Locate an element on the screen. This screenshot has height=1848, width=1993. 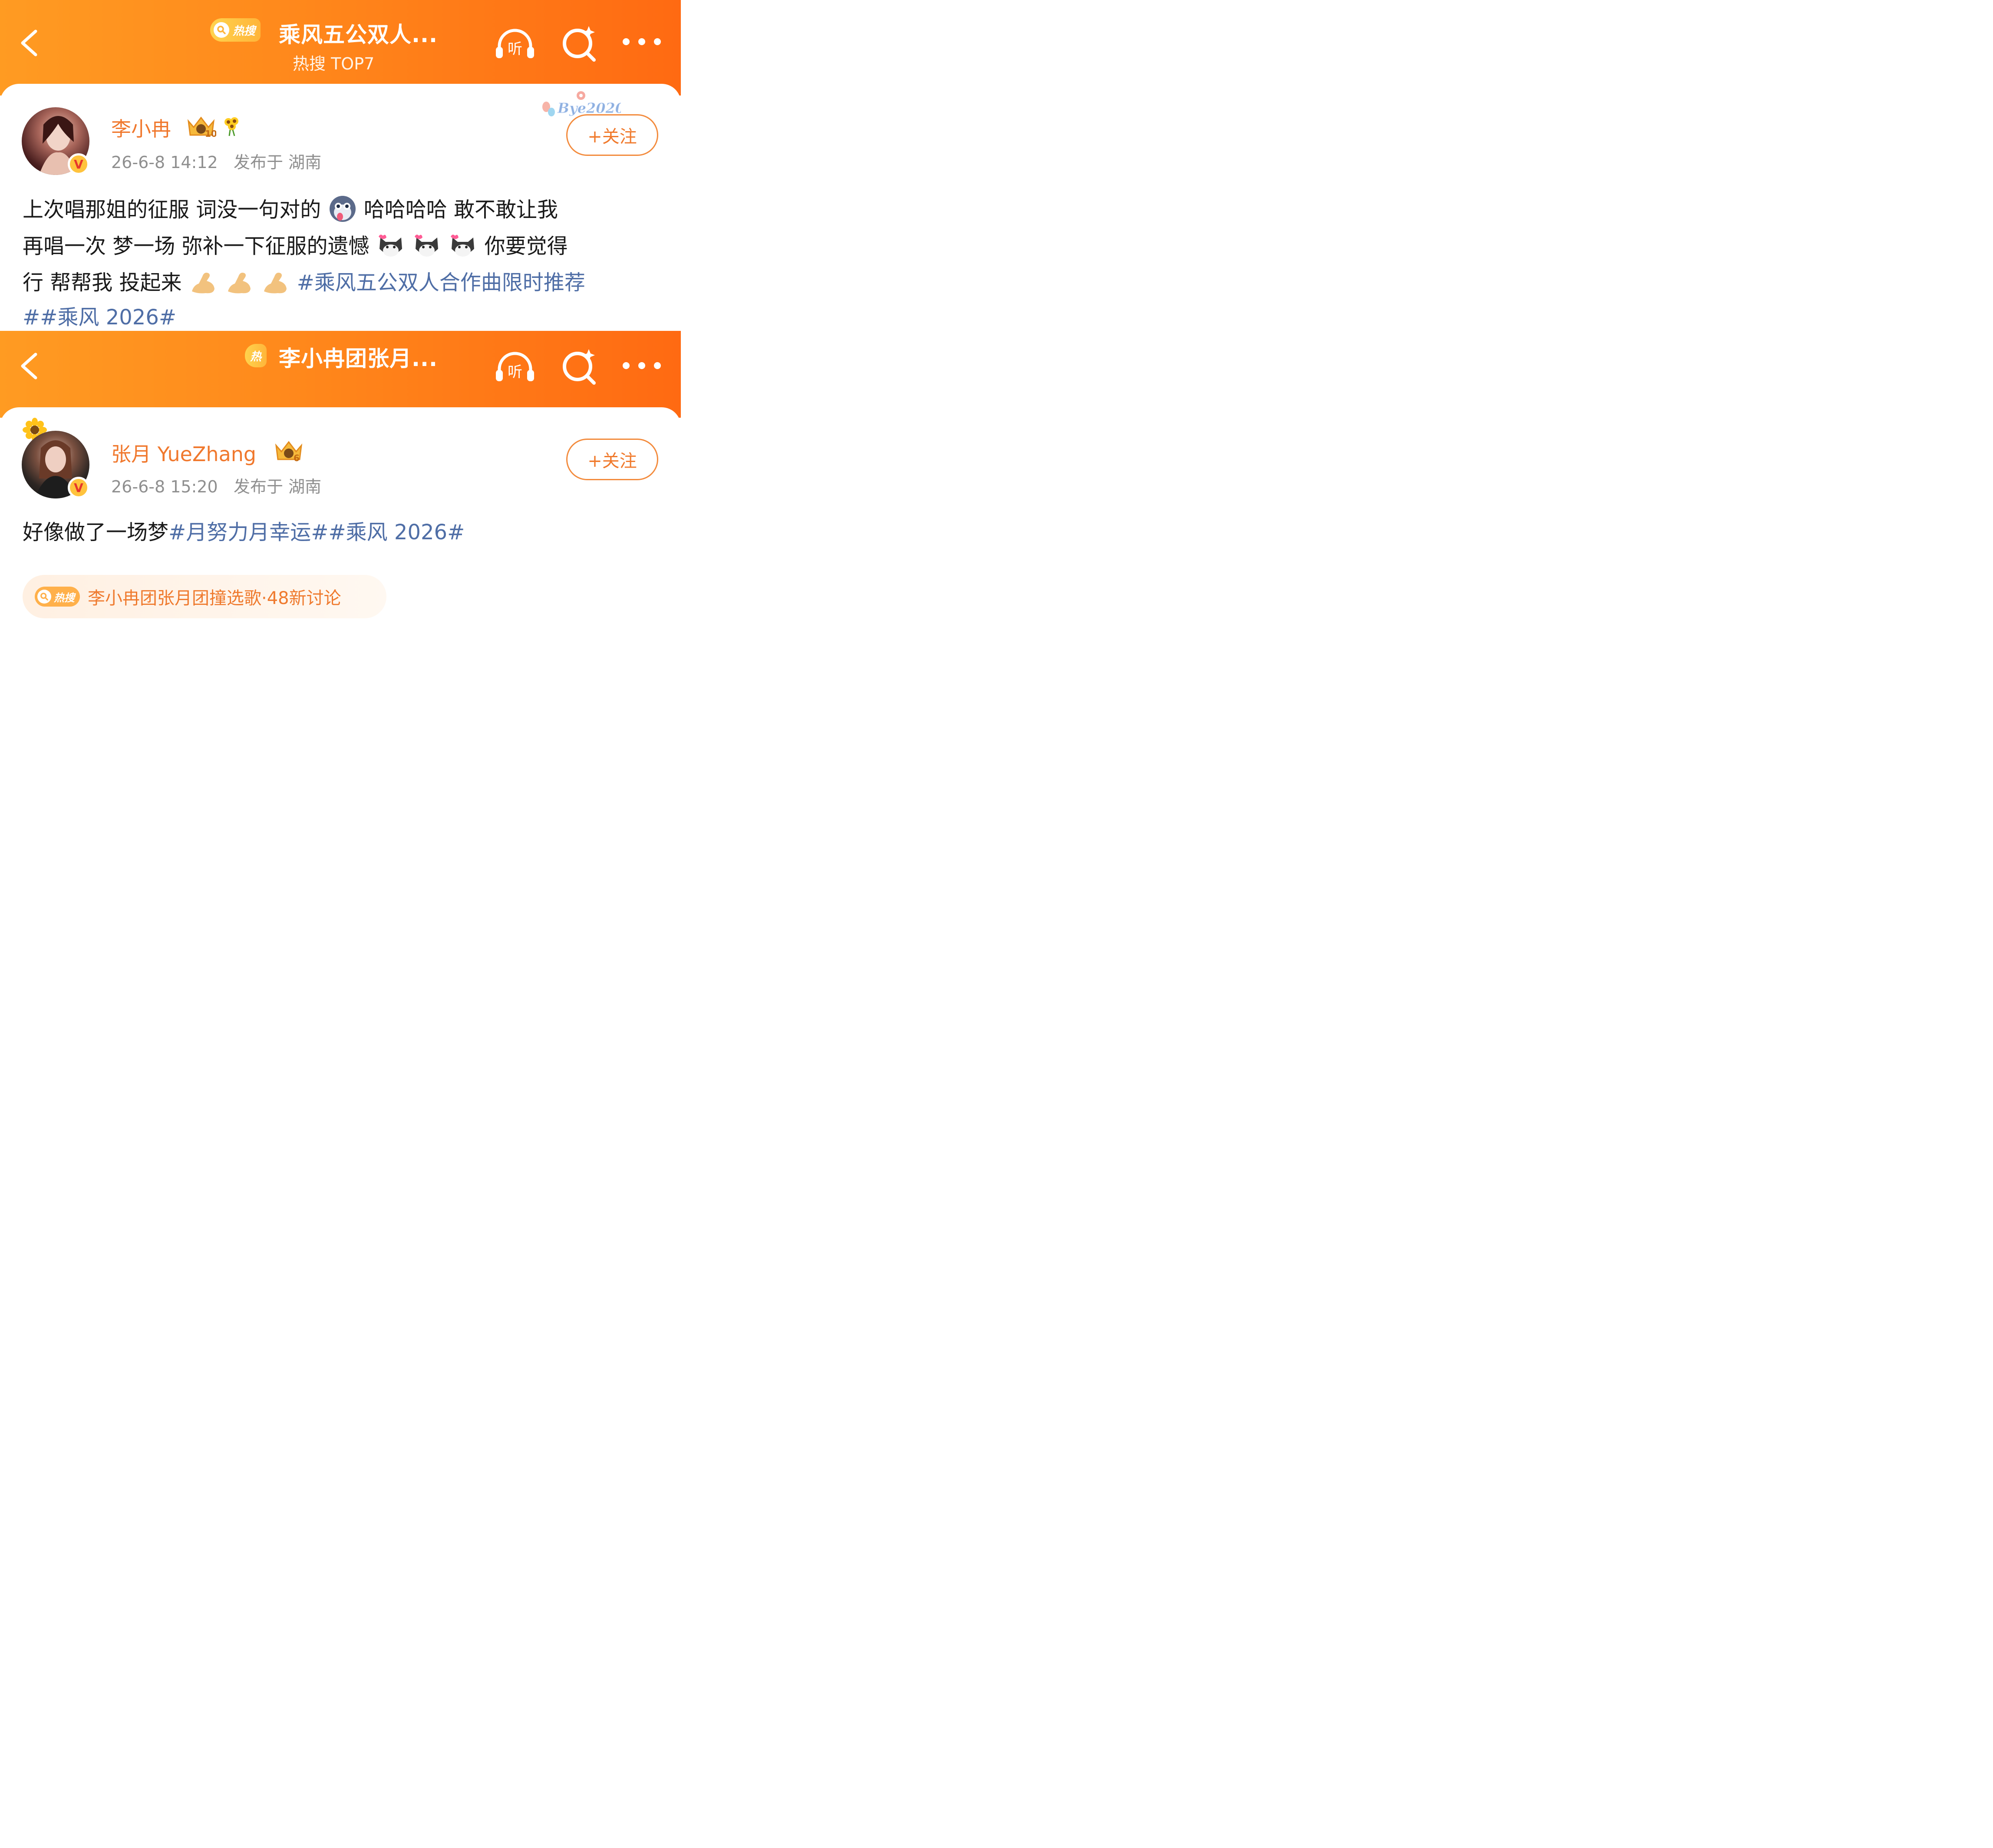
level-number: 10 is located at coordinates (210, 134).